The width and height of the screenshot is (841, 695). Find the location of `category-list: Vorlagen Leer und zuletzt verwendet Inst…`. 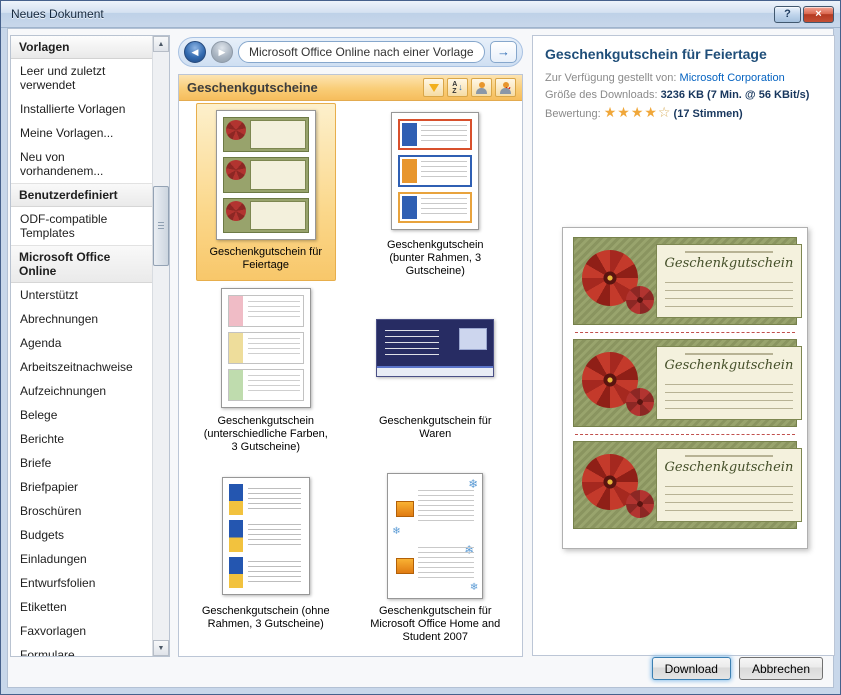

category-list: Vorlagen Leer und zuletzt verwendet Inst… is located at coordinates (81, 346).